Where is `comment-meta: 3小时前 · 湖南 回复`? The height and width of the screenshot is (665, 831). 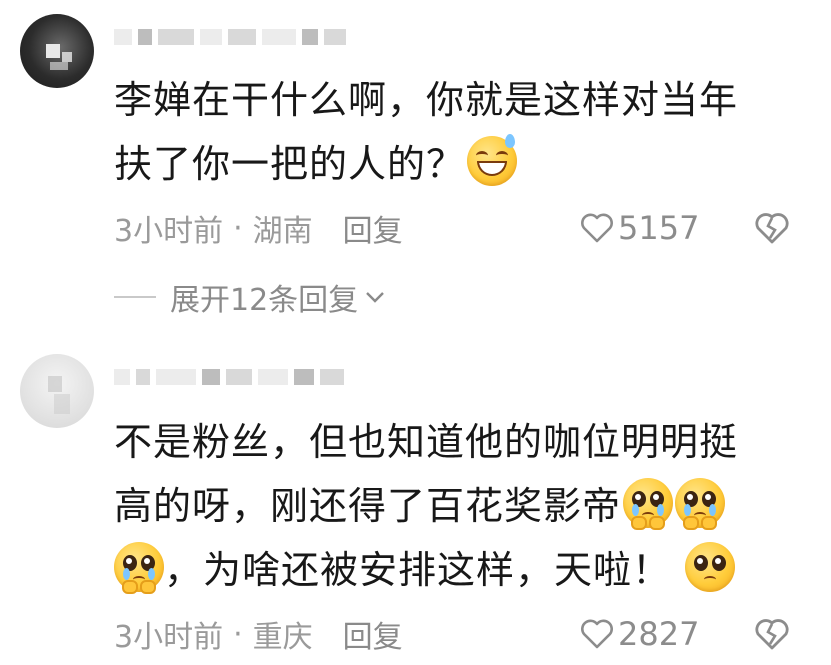 comment-meta: 3小时前 · 湖南 回复 is located at coordinates (258, 228).